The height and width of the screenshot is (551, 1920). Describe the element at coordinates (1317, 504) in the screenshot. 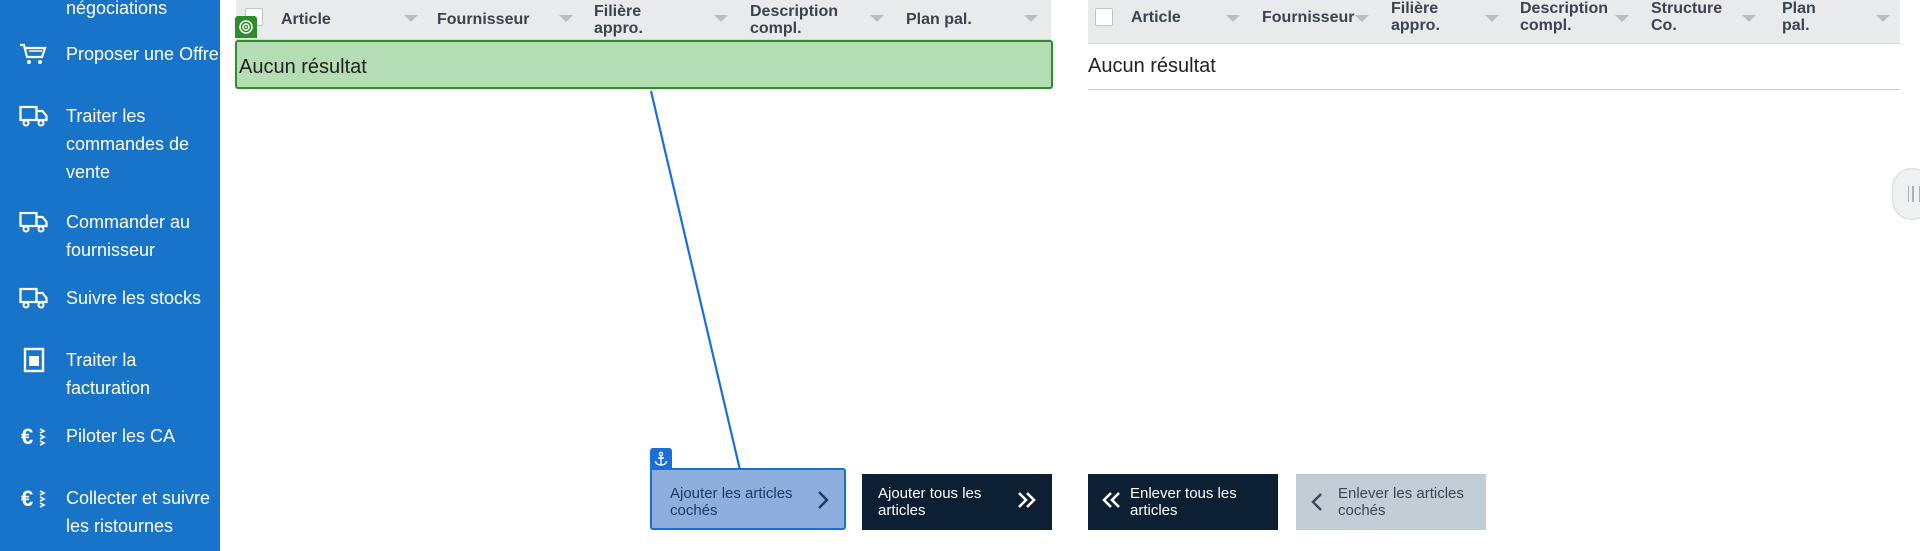

I see `chevron-left-icon` at that location.